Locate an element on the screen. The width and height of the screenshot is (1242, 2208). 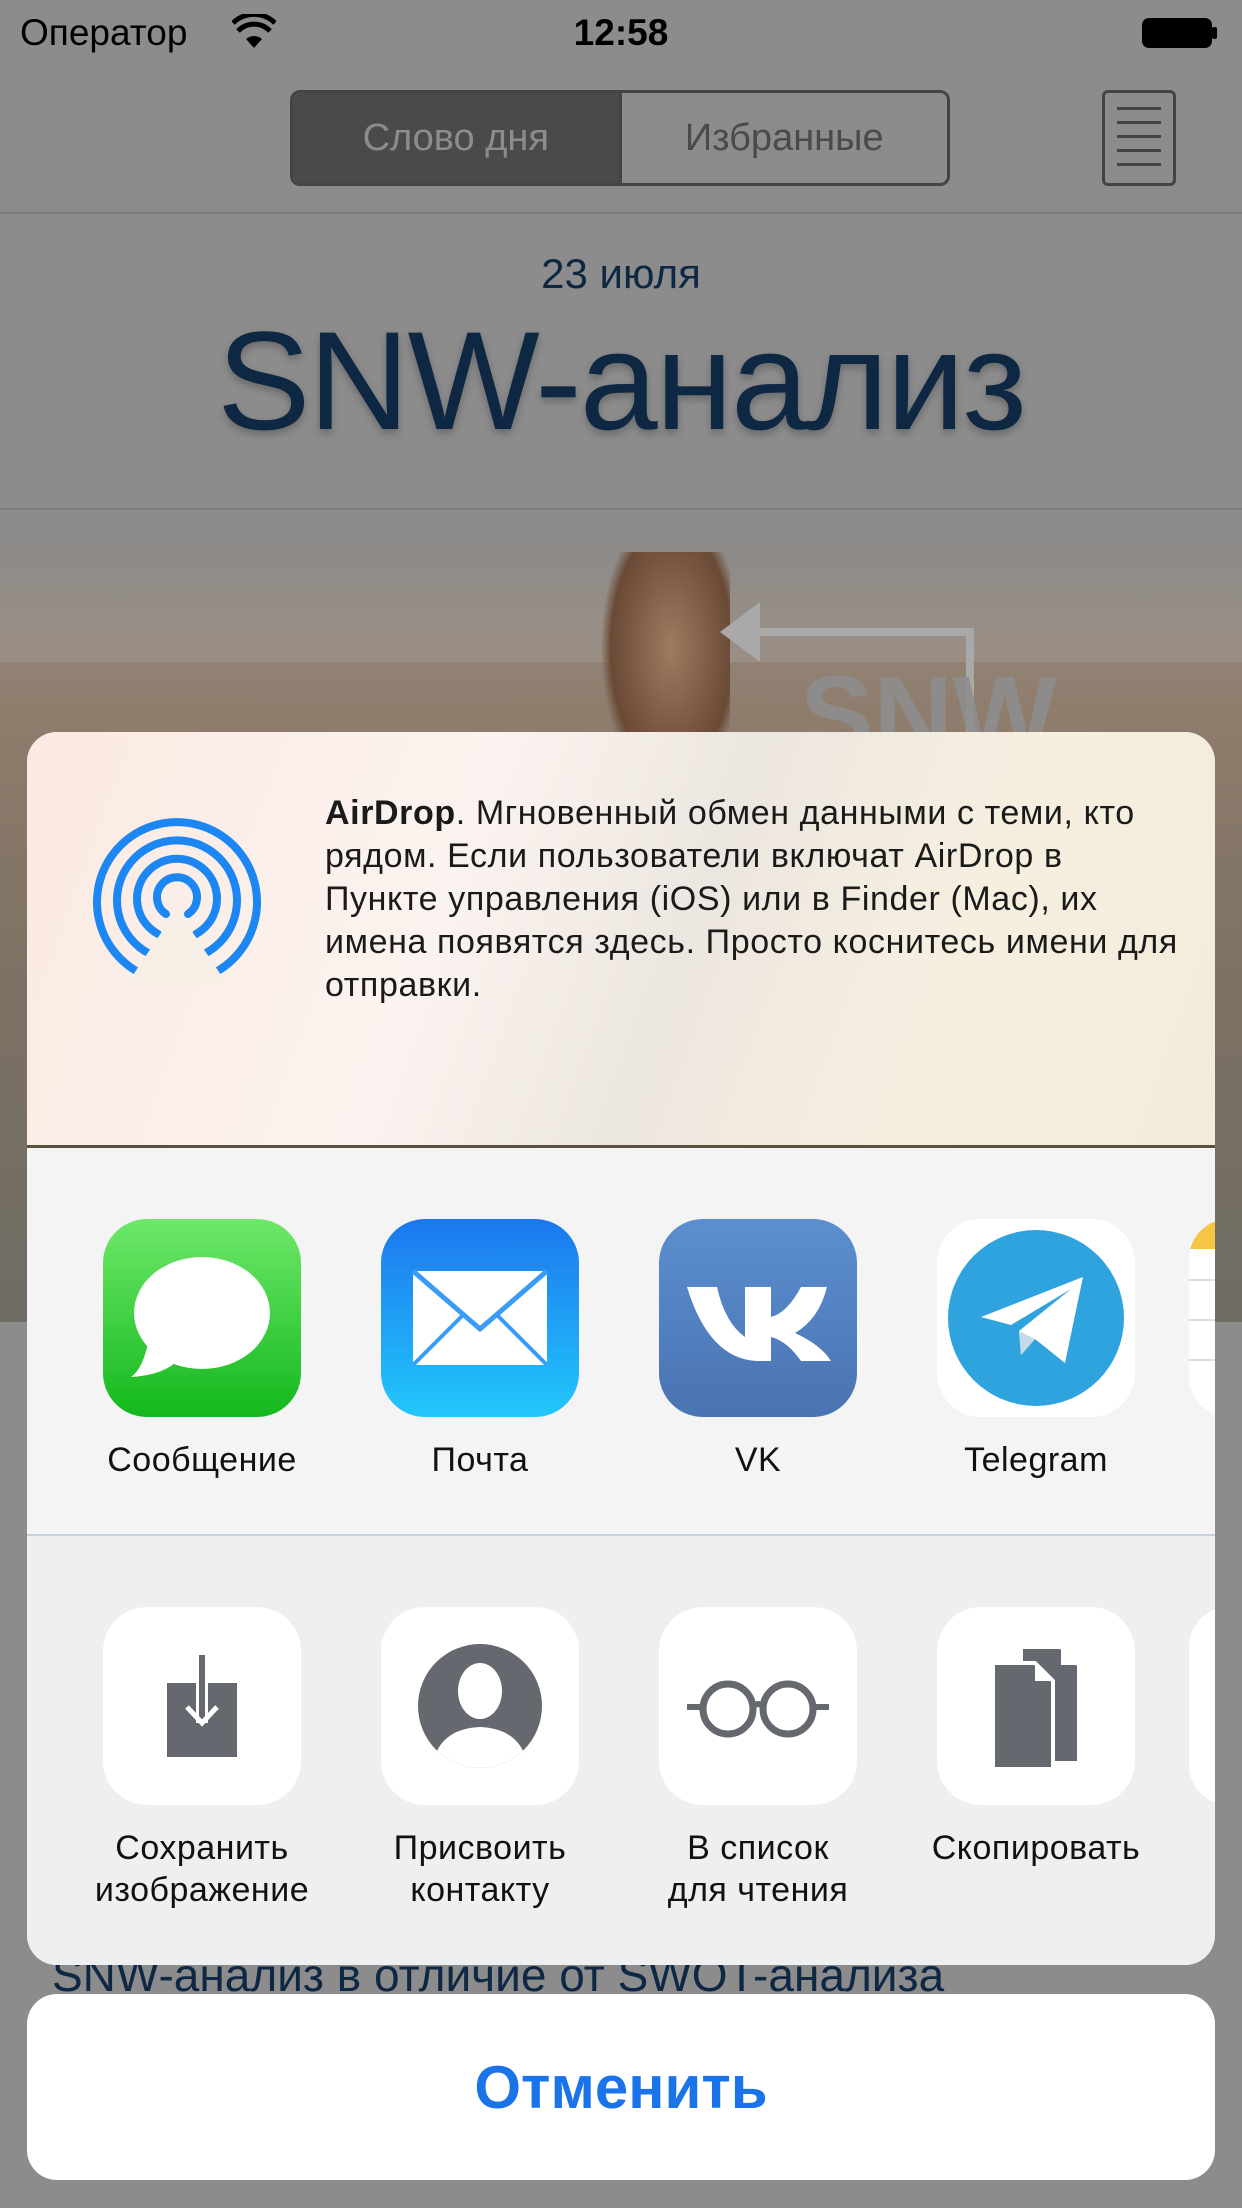
notes-icon is located at coordinates (1202, 1318).